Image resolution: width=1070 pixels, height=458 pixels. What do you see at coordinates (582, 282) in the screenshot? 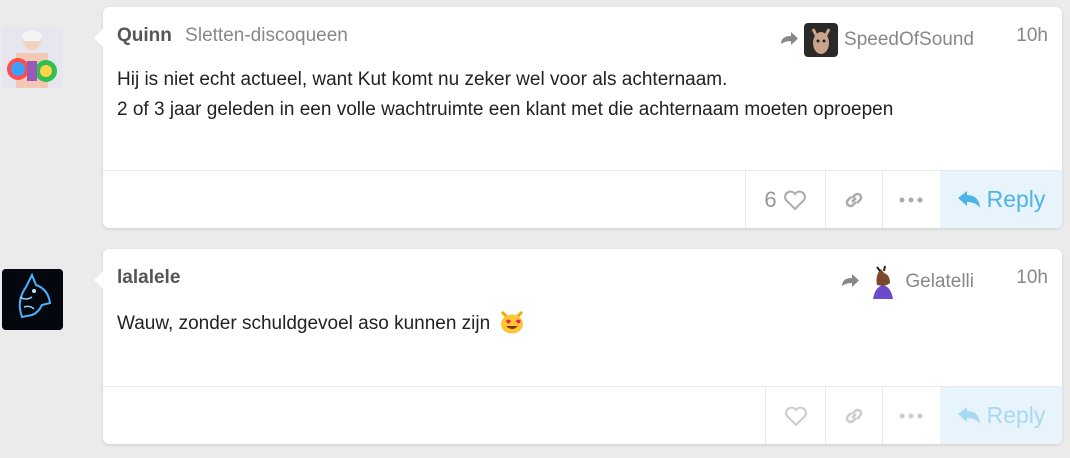
I see `post-header: lalalele Gelatelli 10h` at bounding box center [582, 282].